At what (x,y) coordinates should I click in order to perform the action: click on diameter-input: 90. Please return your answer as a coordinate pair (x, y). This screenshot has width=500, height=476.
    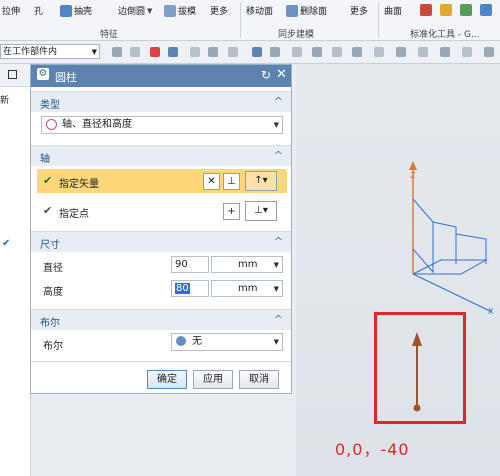
    Looking at the image, I should click on (190, 264).